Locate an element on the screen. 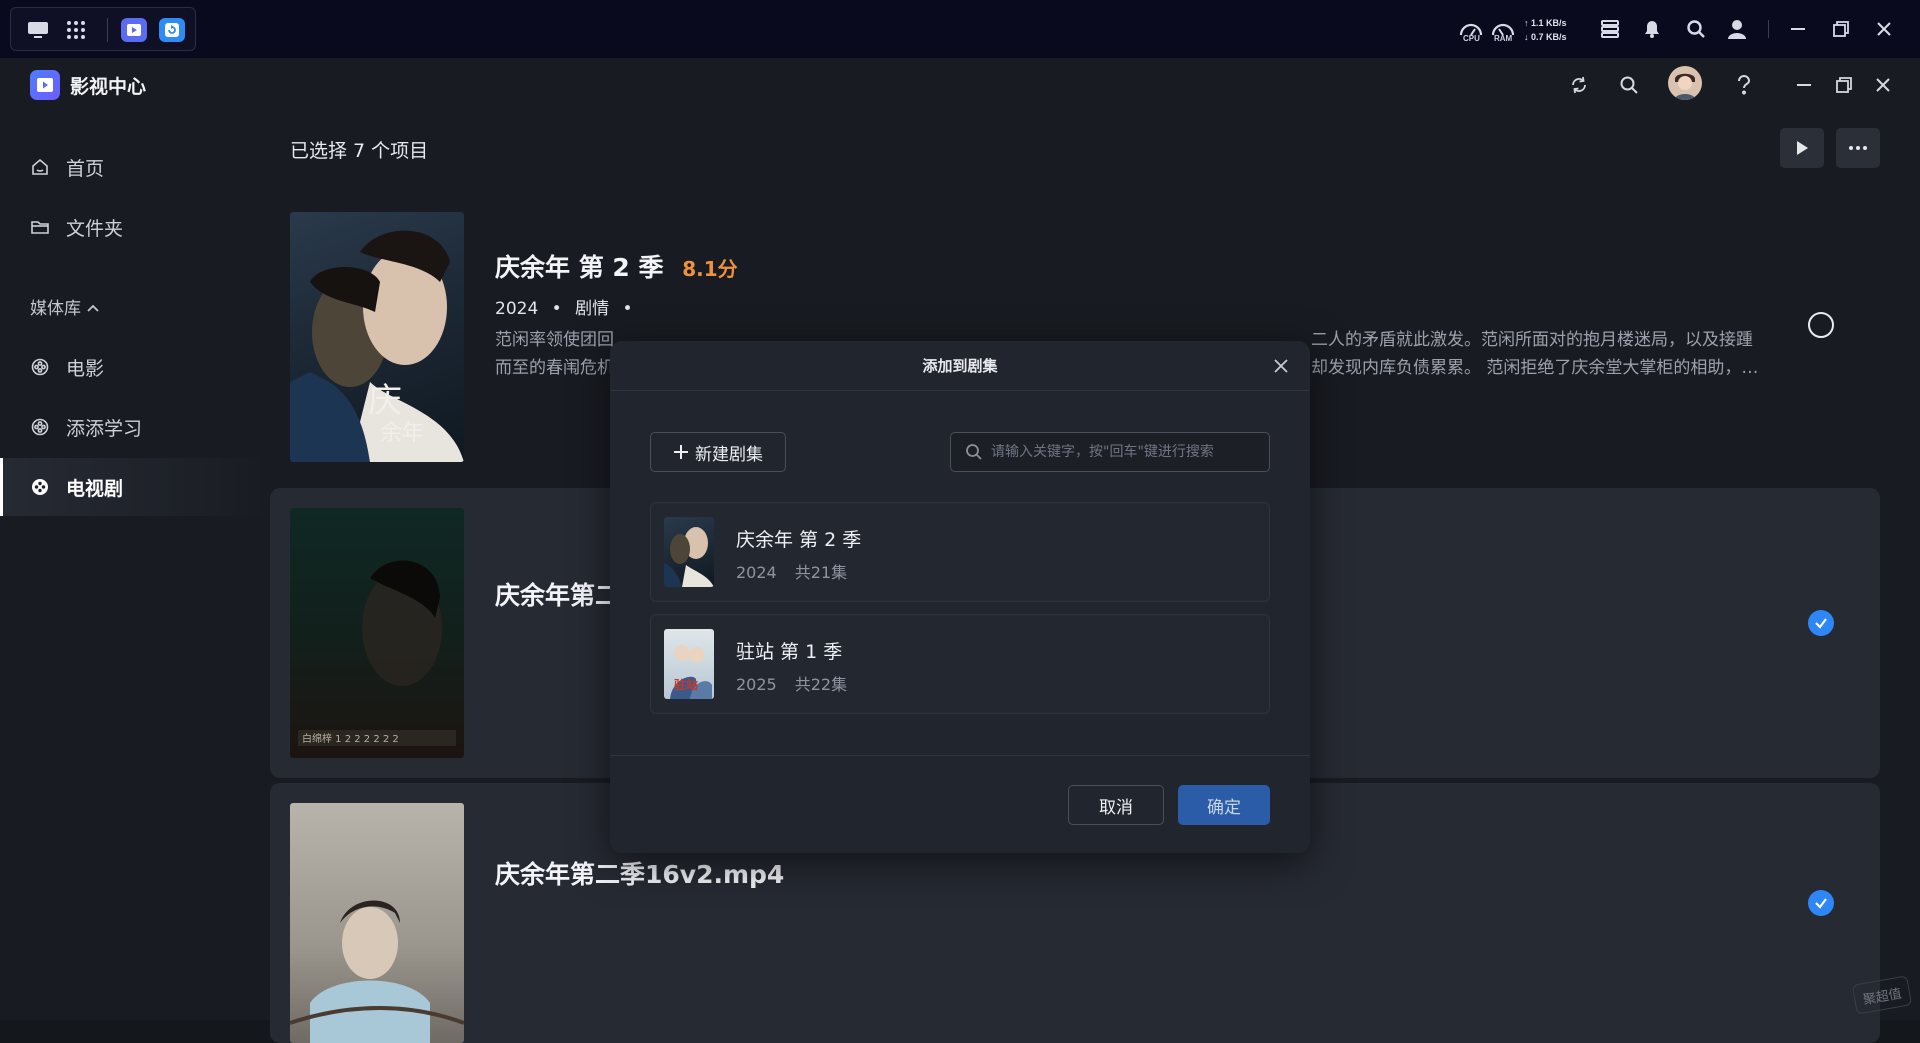 Image resolution: width=1920 pixels, height=1043 pixels. user-icon is located at coordinates (1737, 29).